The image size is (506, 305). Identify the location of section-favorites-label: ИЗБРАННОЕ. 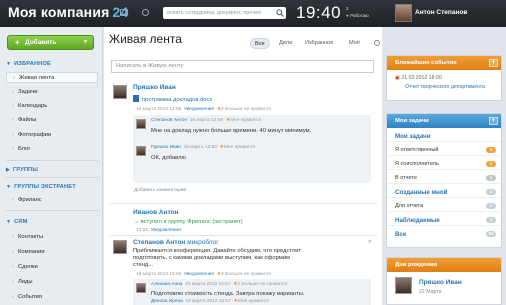
(32, 64).